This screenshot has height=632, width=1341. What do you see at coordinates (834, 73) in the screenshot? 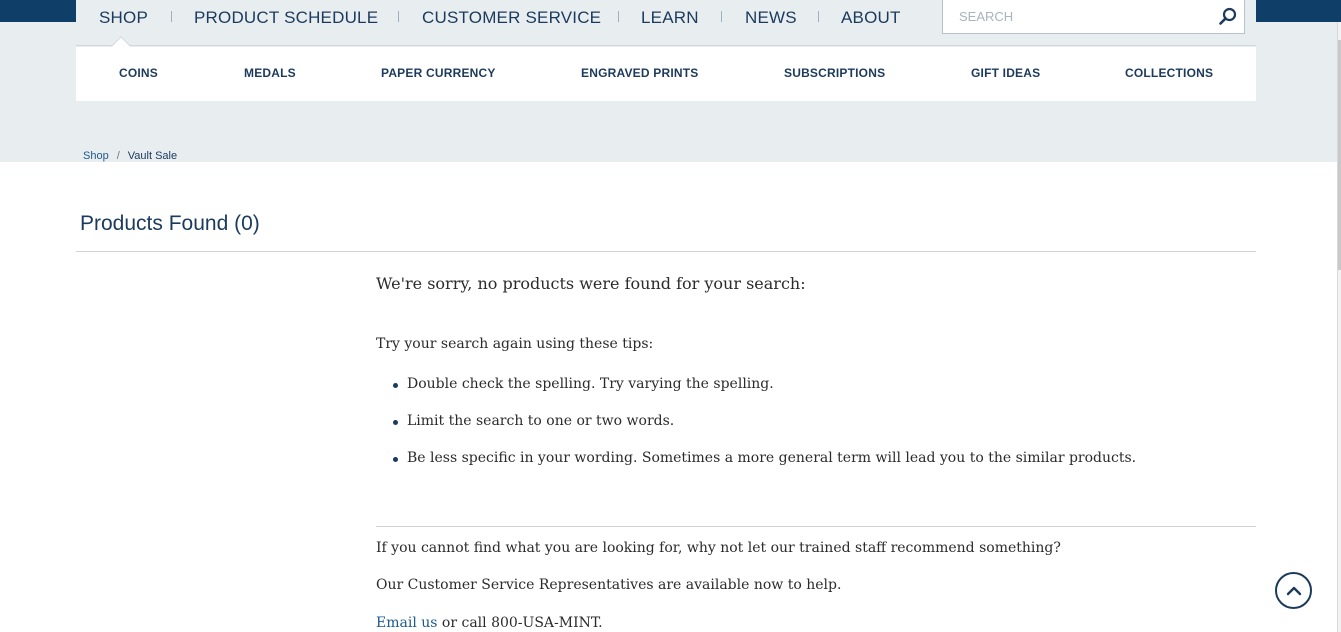
I see `subnav-item-subscriptions: SUBSCRIPTIONS` at bounding box center [834, 73].